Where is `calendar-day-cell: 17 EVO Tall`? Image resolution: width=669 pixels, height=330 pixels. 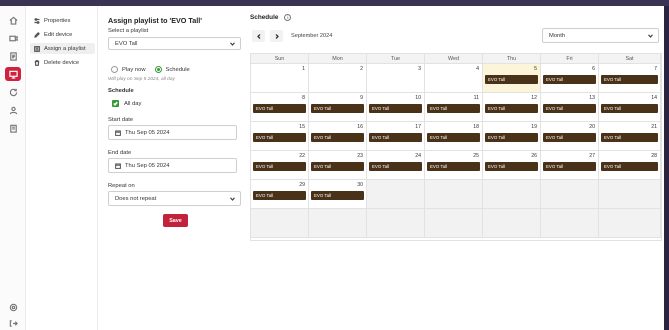 calendar-day-cell: 17 EVO Tall is located at coordinates (396, 136).